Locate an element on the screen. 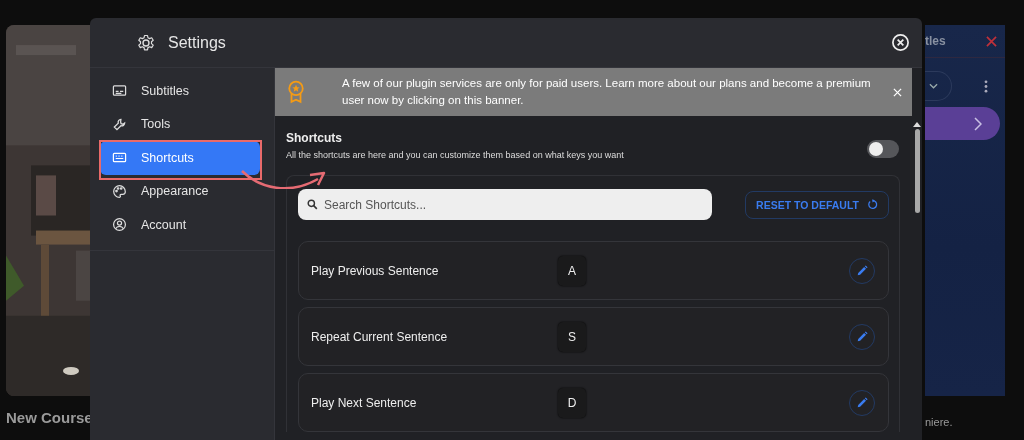 The width and height of the screenshot is (1024, 440). medal-icon is located at coordinates (296, 92).